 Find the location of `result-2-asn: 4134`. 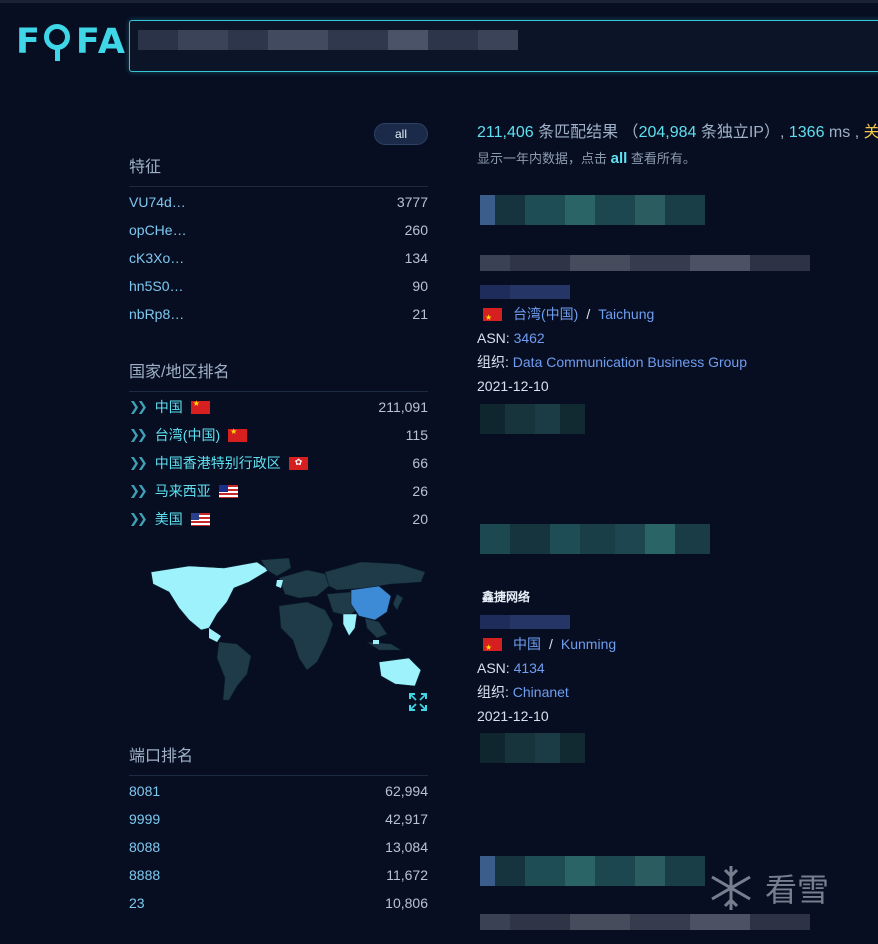

result-2-asn: 4134 is located at coordinates (529, 668).